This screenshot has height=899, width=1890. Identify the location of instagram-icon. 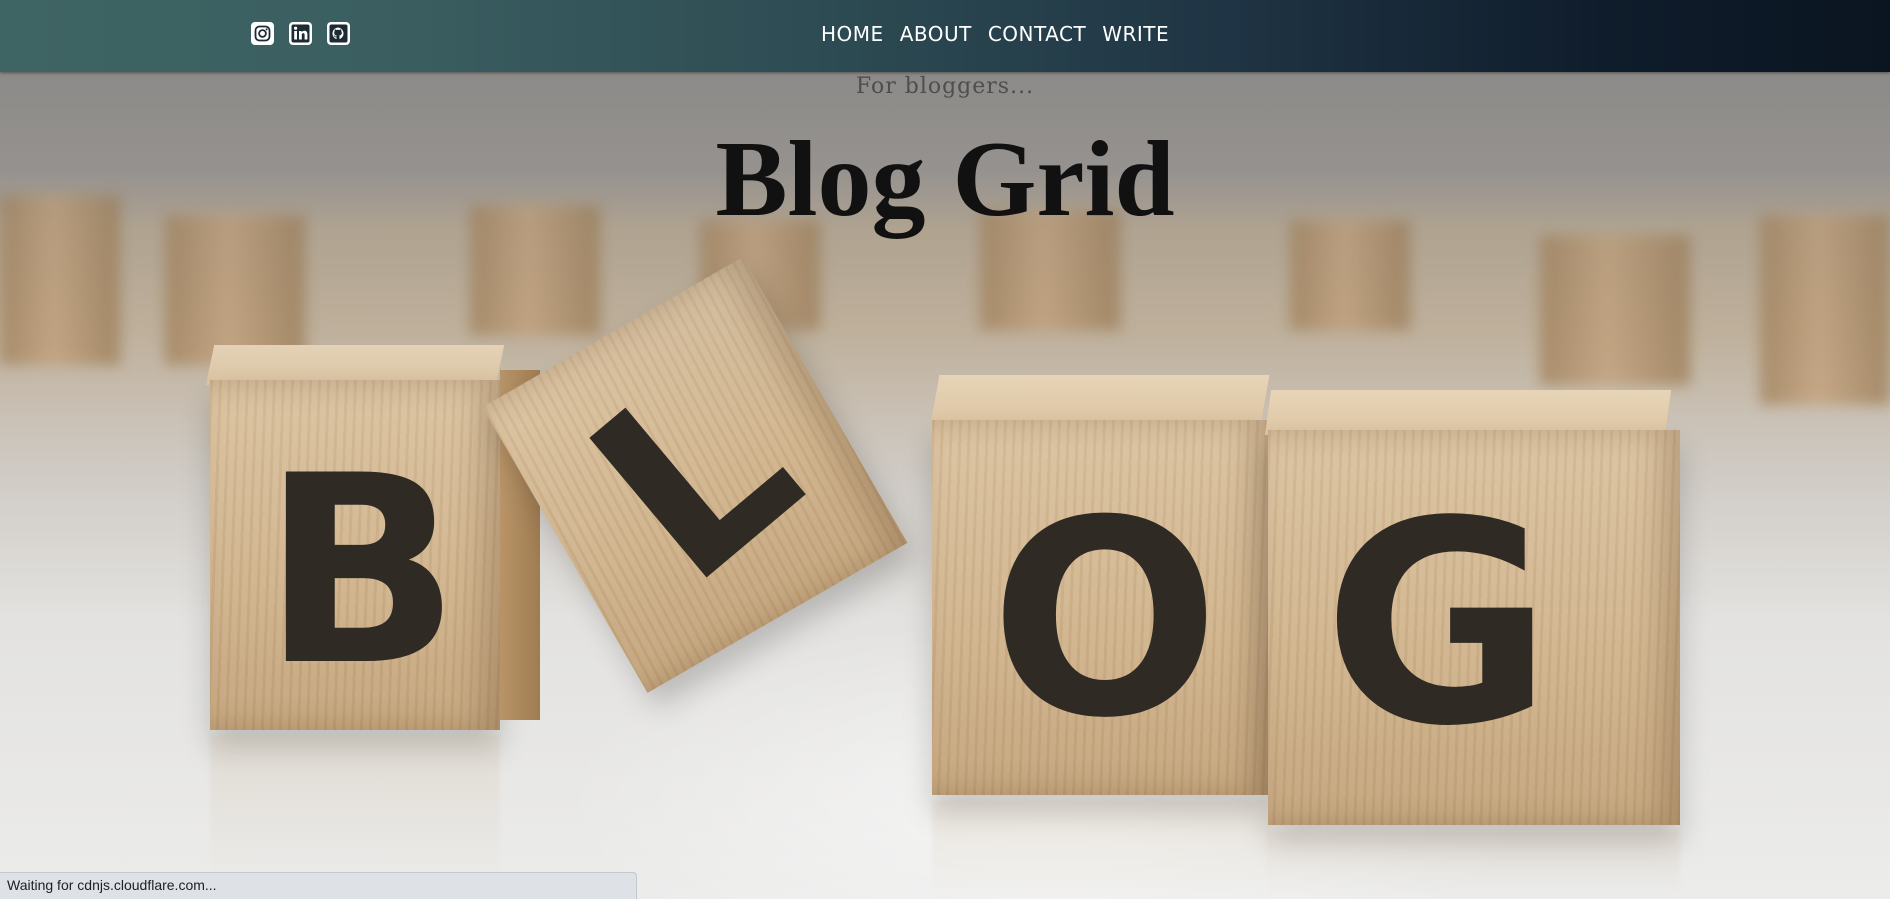
(262, 33).